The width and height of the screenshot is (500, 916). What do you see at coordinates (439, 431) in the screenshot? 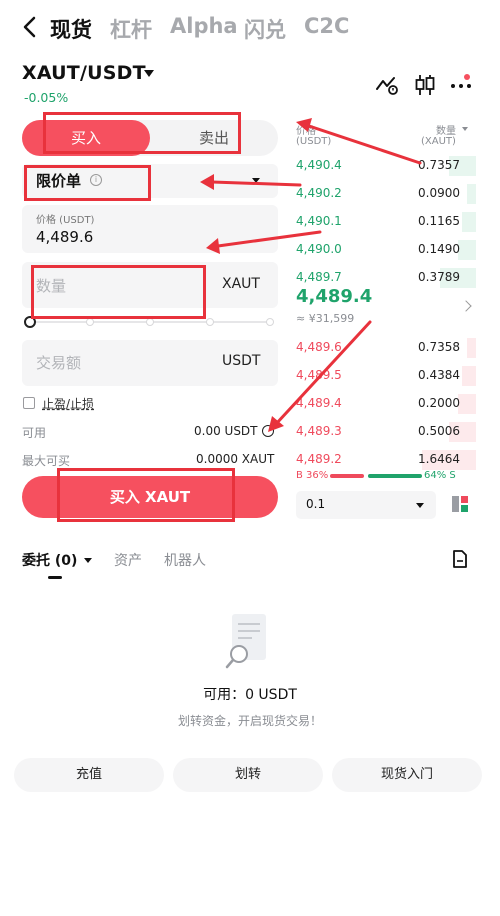
I see `orderbook-qty: 0.5006` at bounding box center [439, 431].